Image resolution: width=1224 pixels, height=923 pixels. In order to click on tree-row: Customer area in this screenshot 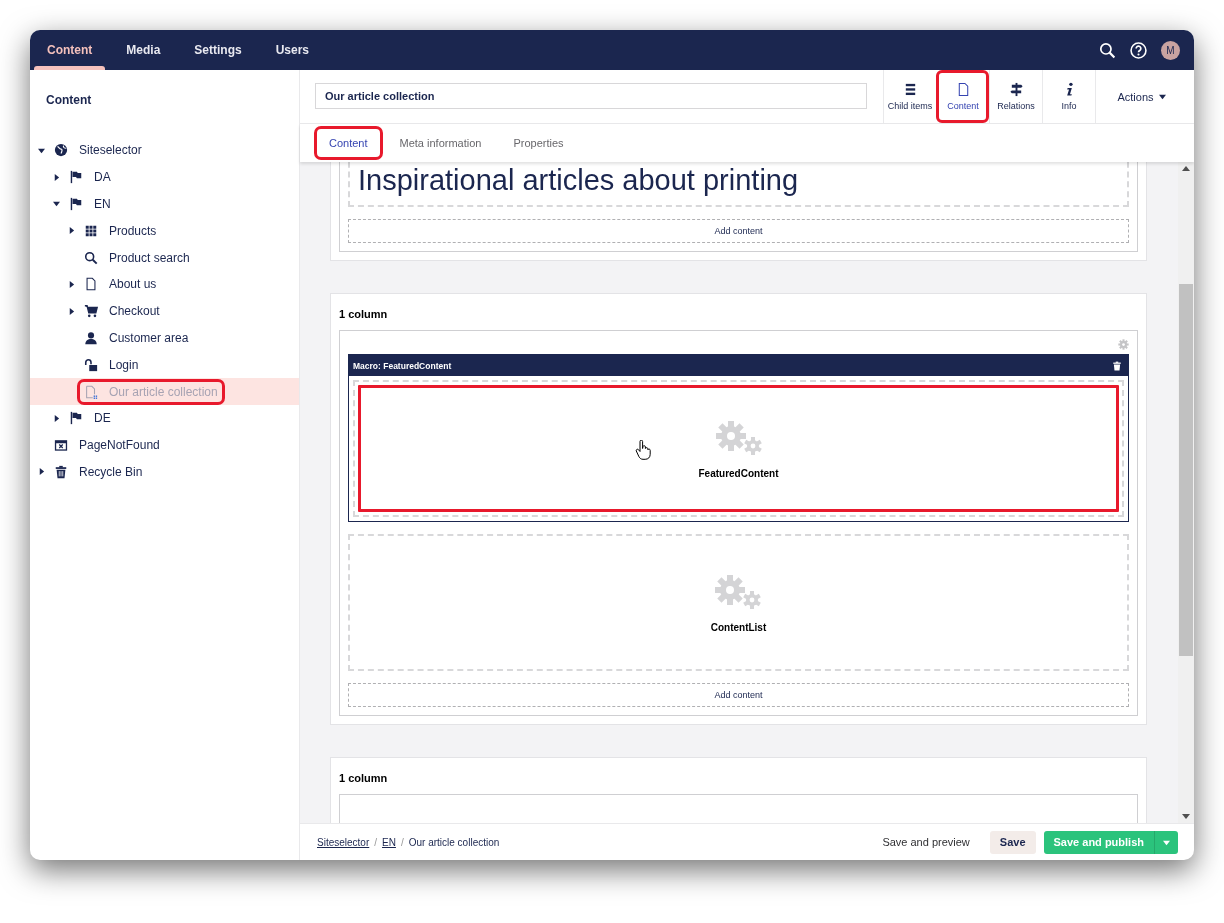, I will do `click(164, 338)`.